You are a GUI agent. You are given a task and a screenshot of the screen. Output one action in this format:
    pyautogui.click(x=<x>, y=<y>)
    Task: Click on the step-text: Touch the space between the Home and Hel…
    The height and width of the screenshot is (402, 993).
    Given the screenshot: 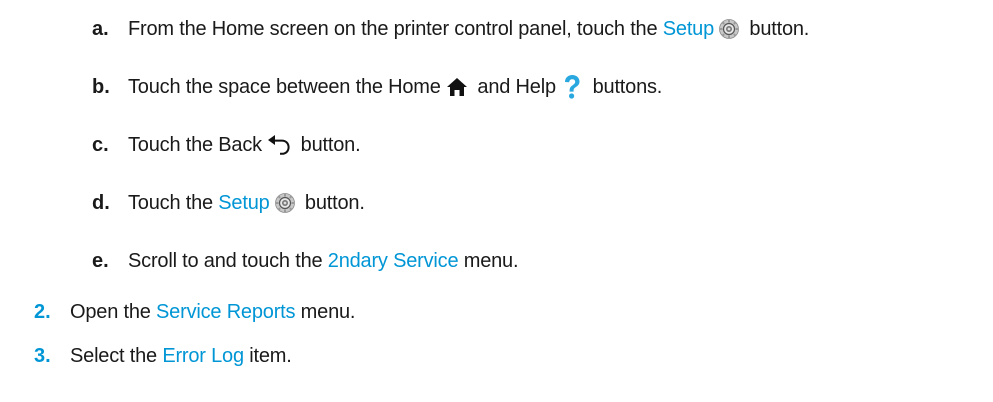 What is the action you would take?
    pyautogui.click(x=395, y=87)
    